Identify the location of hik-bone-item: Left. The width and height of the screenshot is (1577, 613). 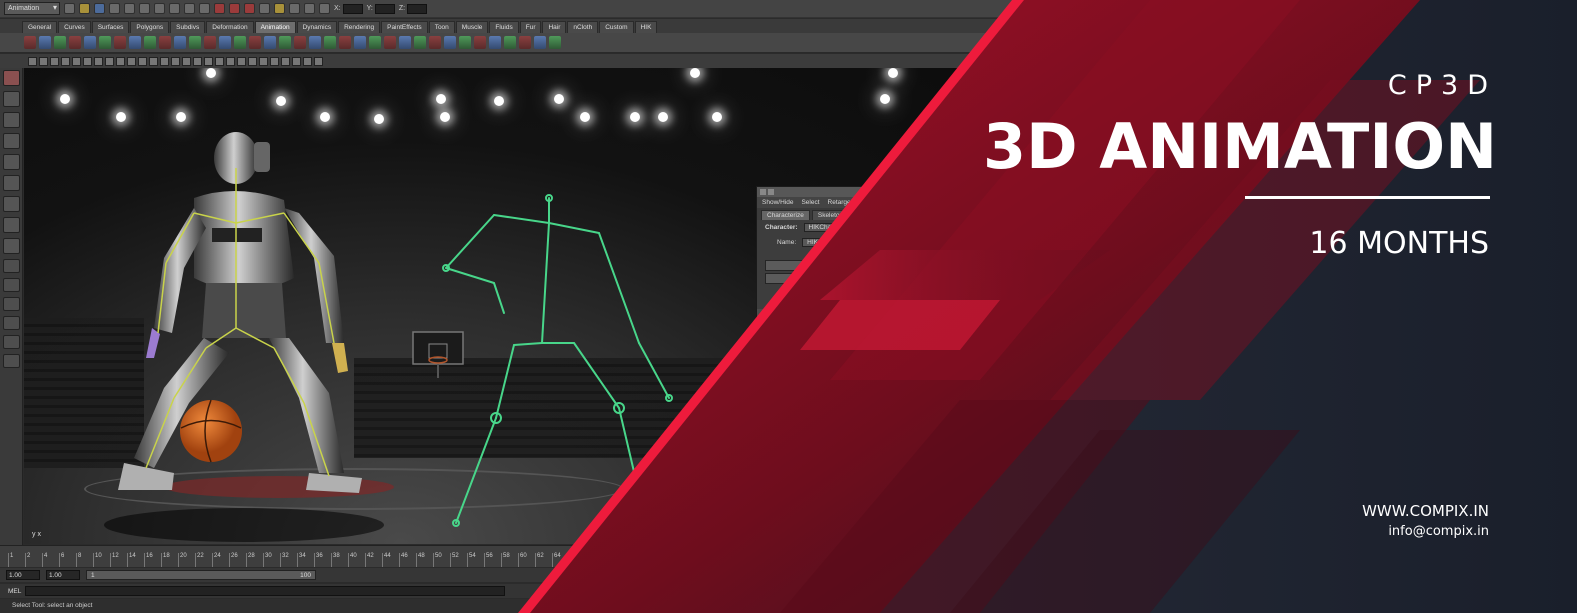
(861, 373).